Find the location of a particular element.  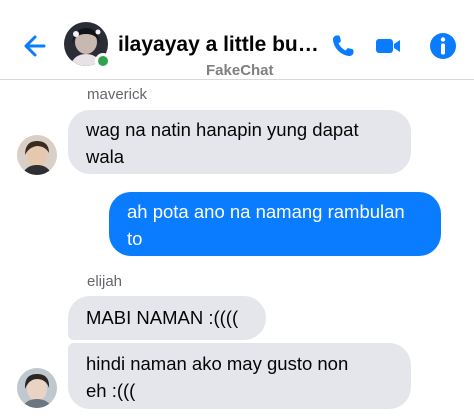

message-line: ah pota ano na namang rambulan is located at coordinates (266, 211).